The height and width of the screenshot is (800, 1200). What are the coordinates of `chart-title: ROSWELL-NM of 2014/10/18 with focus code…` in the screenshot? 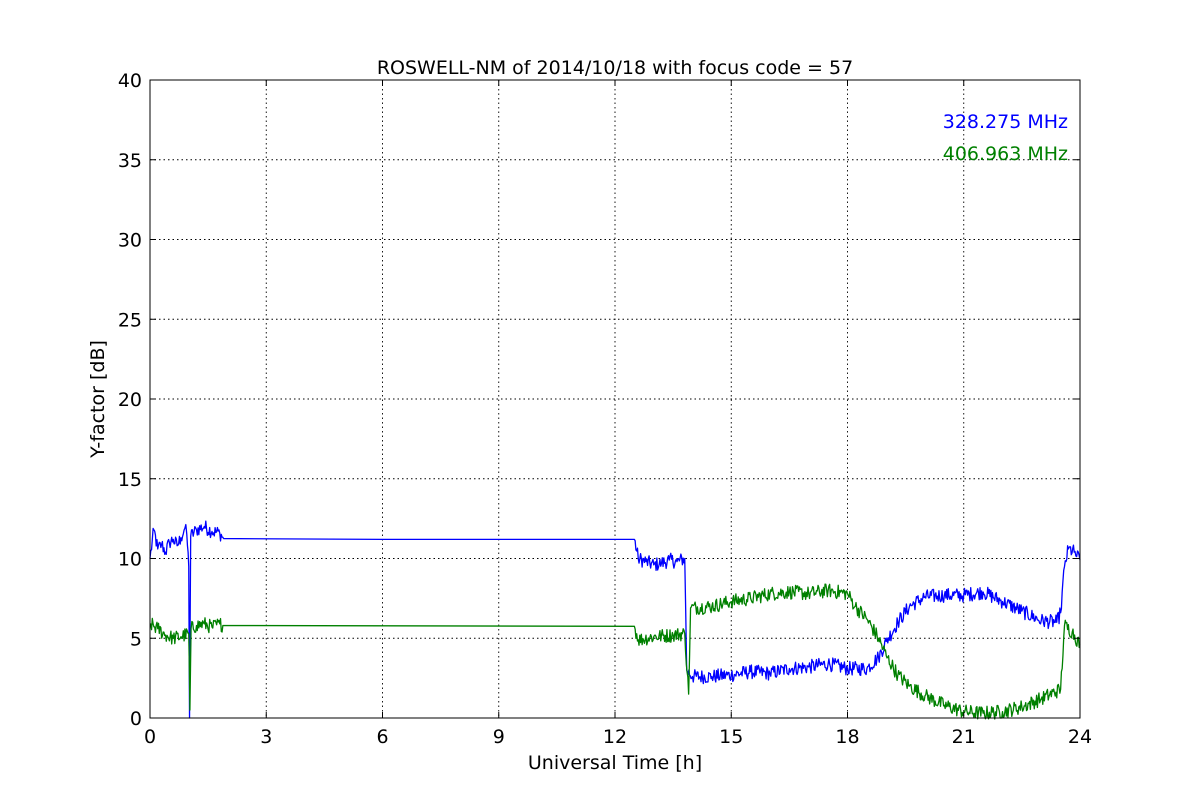 It's located at (615, 68).